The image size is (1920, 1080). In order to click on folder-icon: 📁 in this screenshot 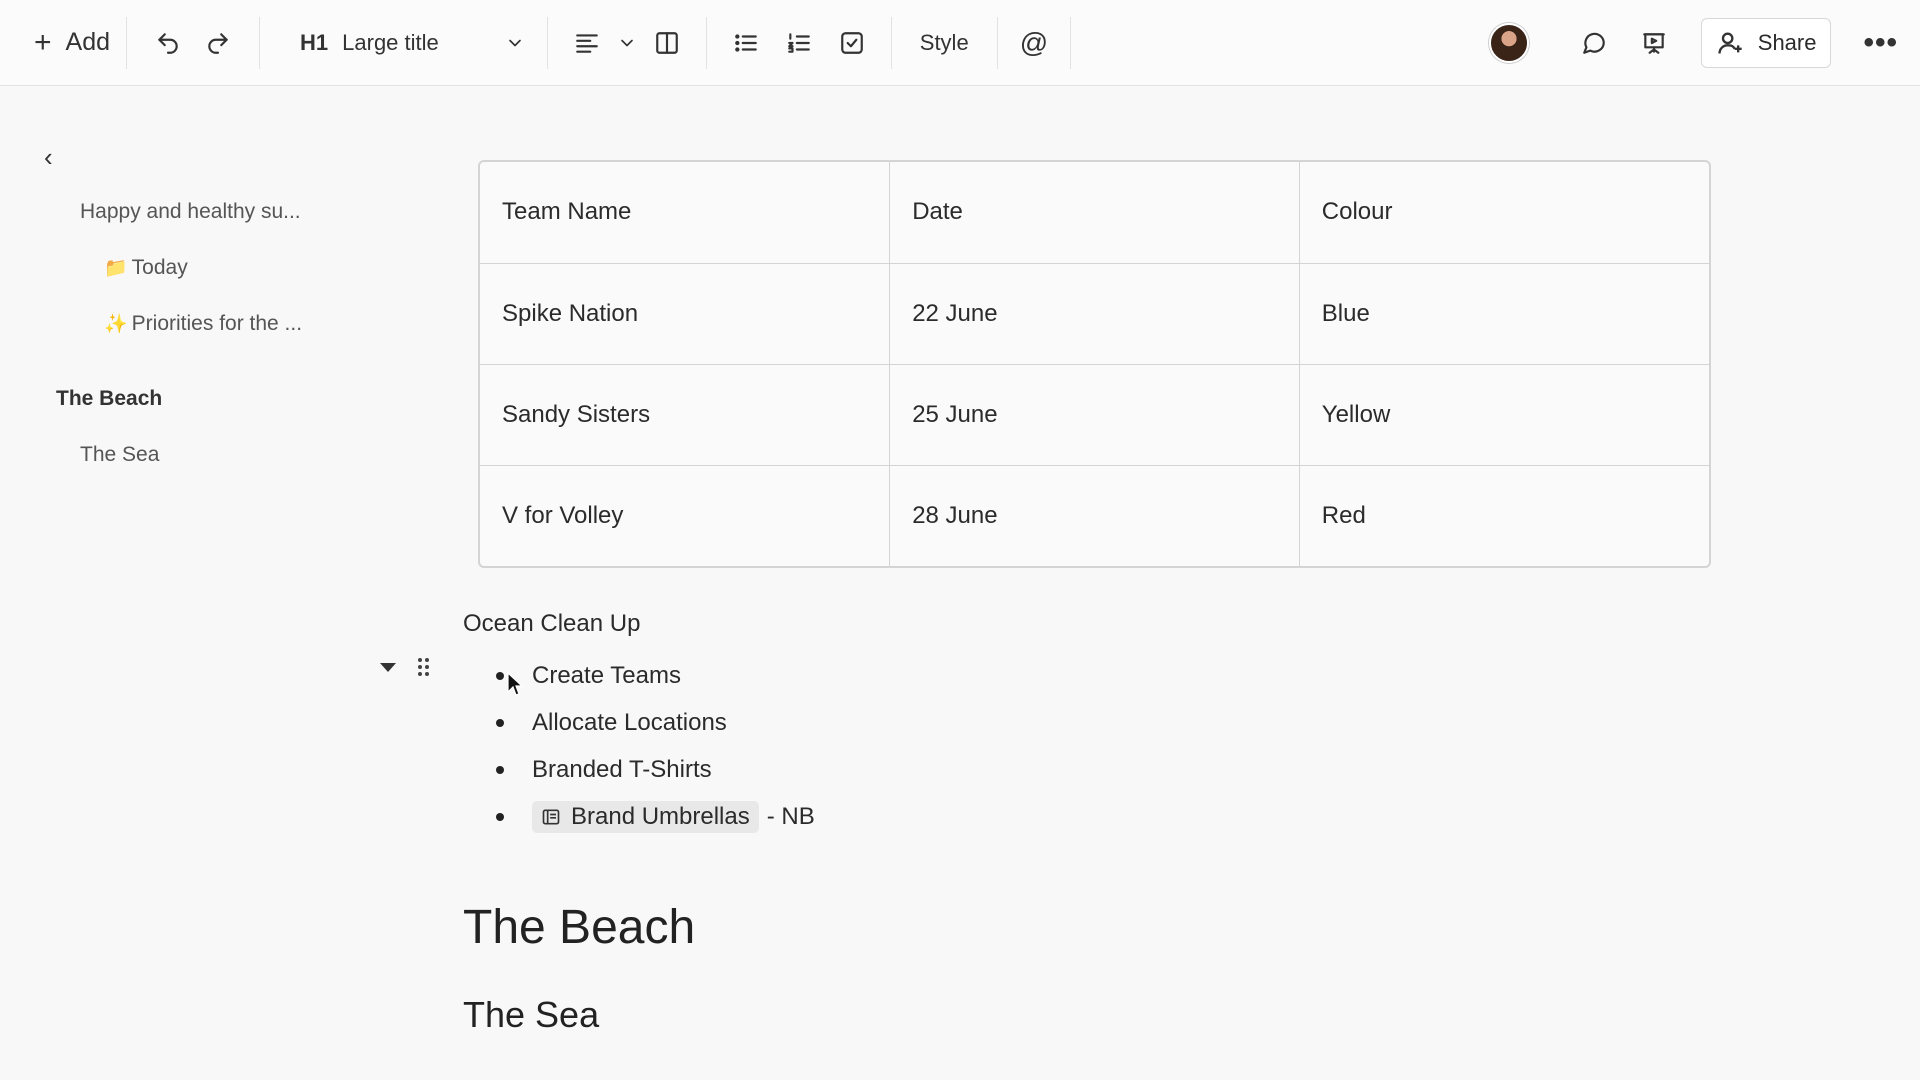, I will do `click(116, 268)`.